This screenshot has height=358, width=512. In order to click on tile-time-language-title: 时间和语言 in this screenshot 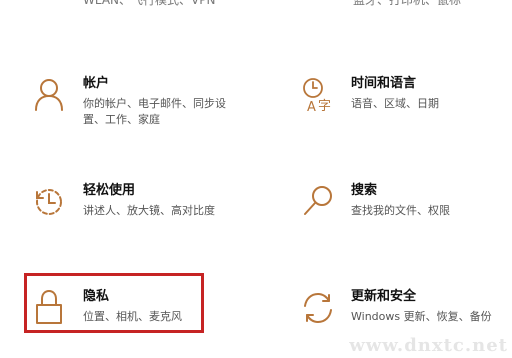, I will do `click(384, 83)`.